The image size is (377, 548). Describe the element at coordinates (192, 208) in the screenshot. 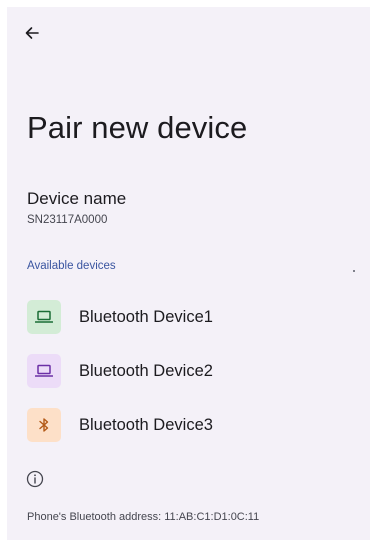

I see `device-name-setting: Device name SN23117A0000` at that location.